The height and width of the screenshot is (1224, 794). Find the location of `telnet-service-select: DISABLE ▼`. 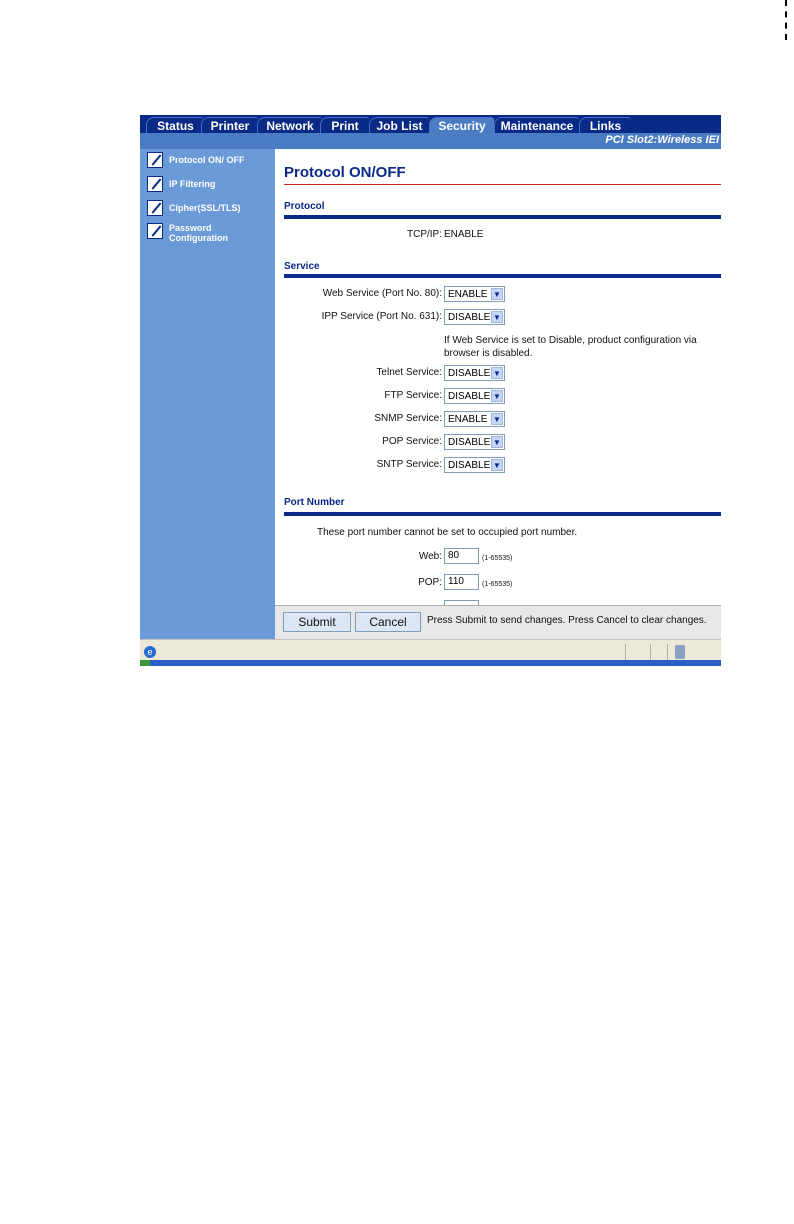

telnet-service-select: DISABLE ▼ is located at coordinates (474, 373).